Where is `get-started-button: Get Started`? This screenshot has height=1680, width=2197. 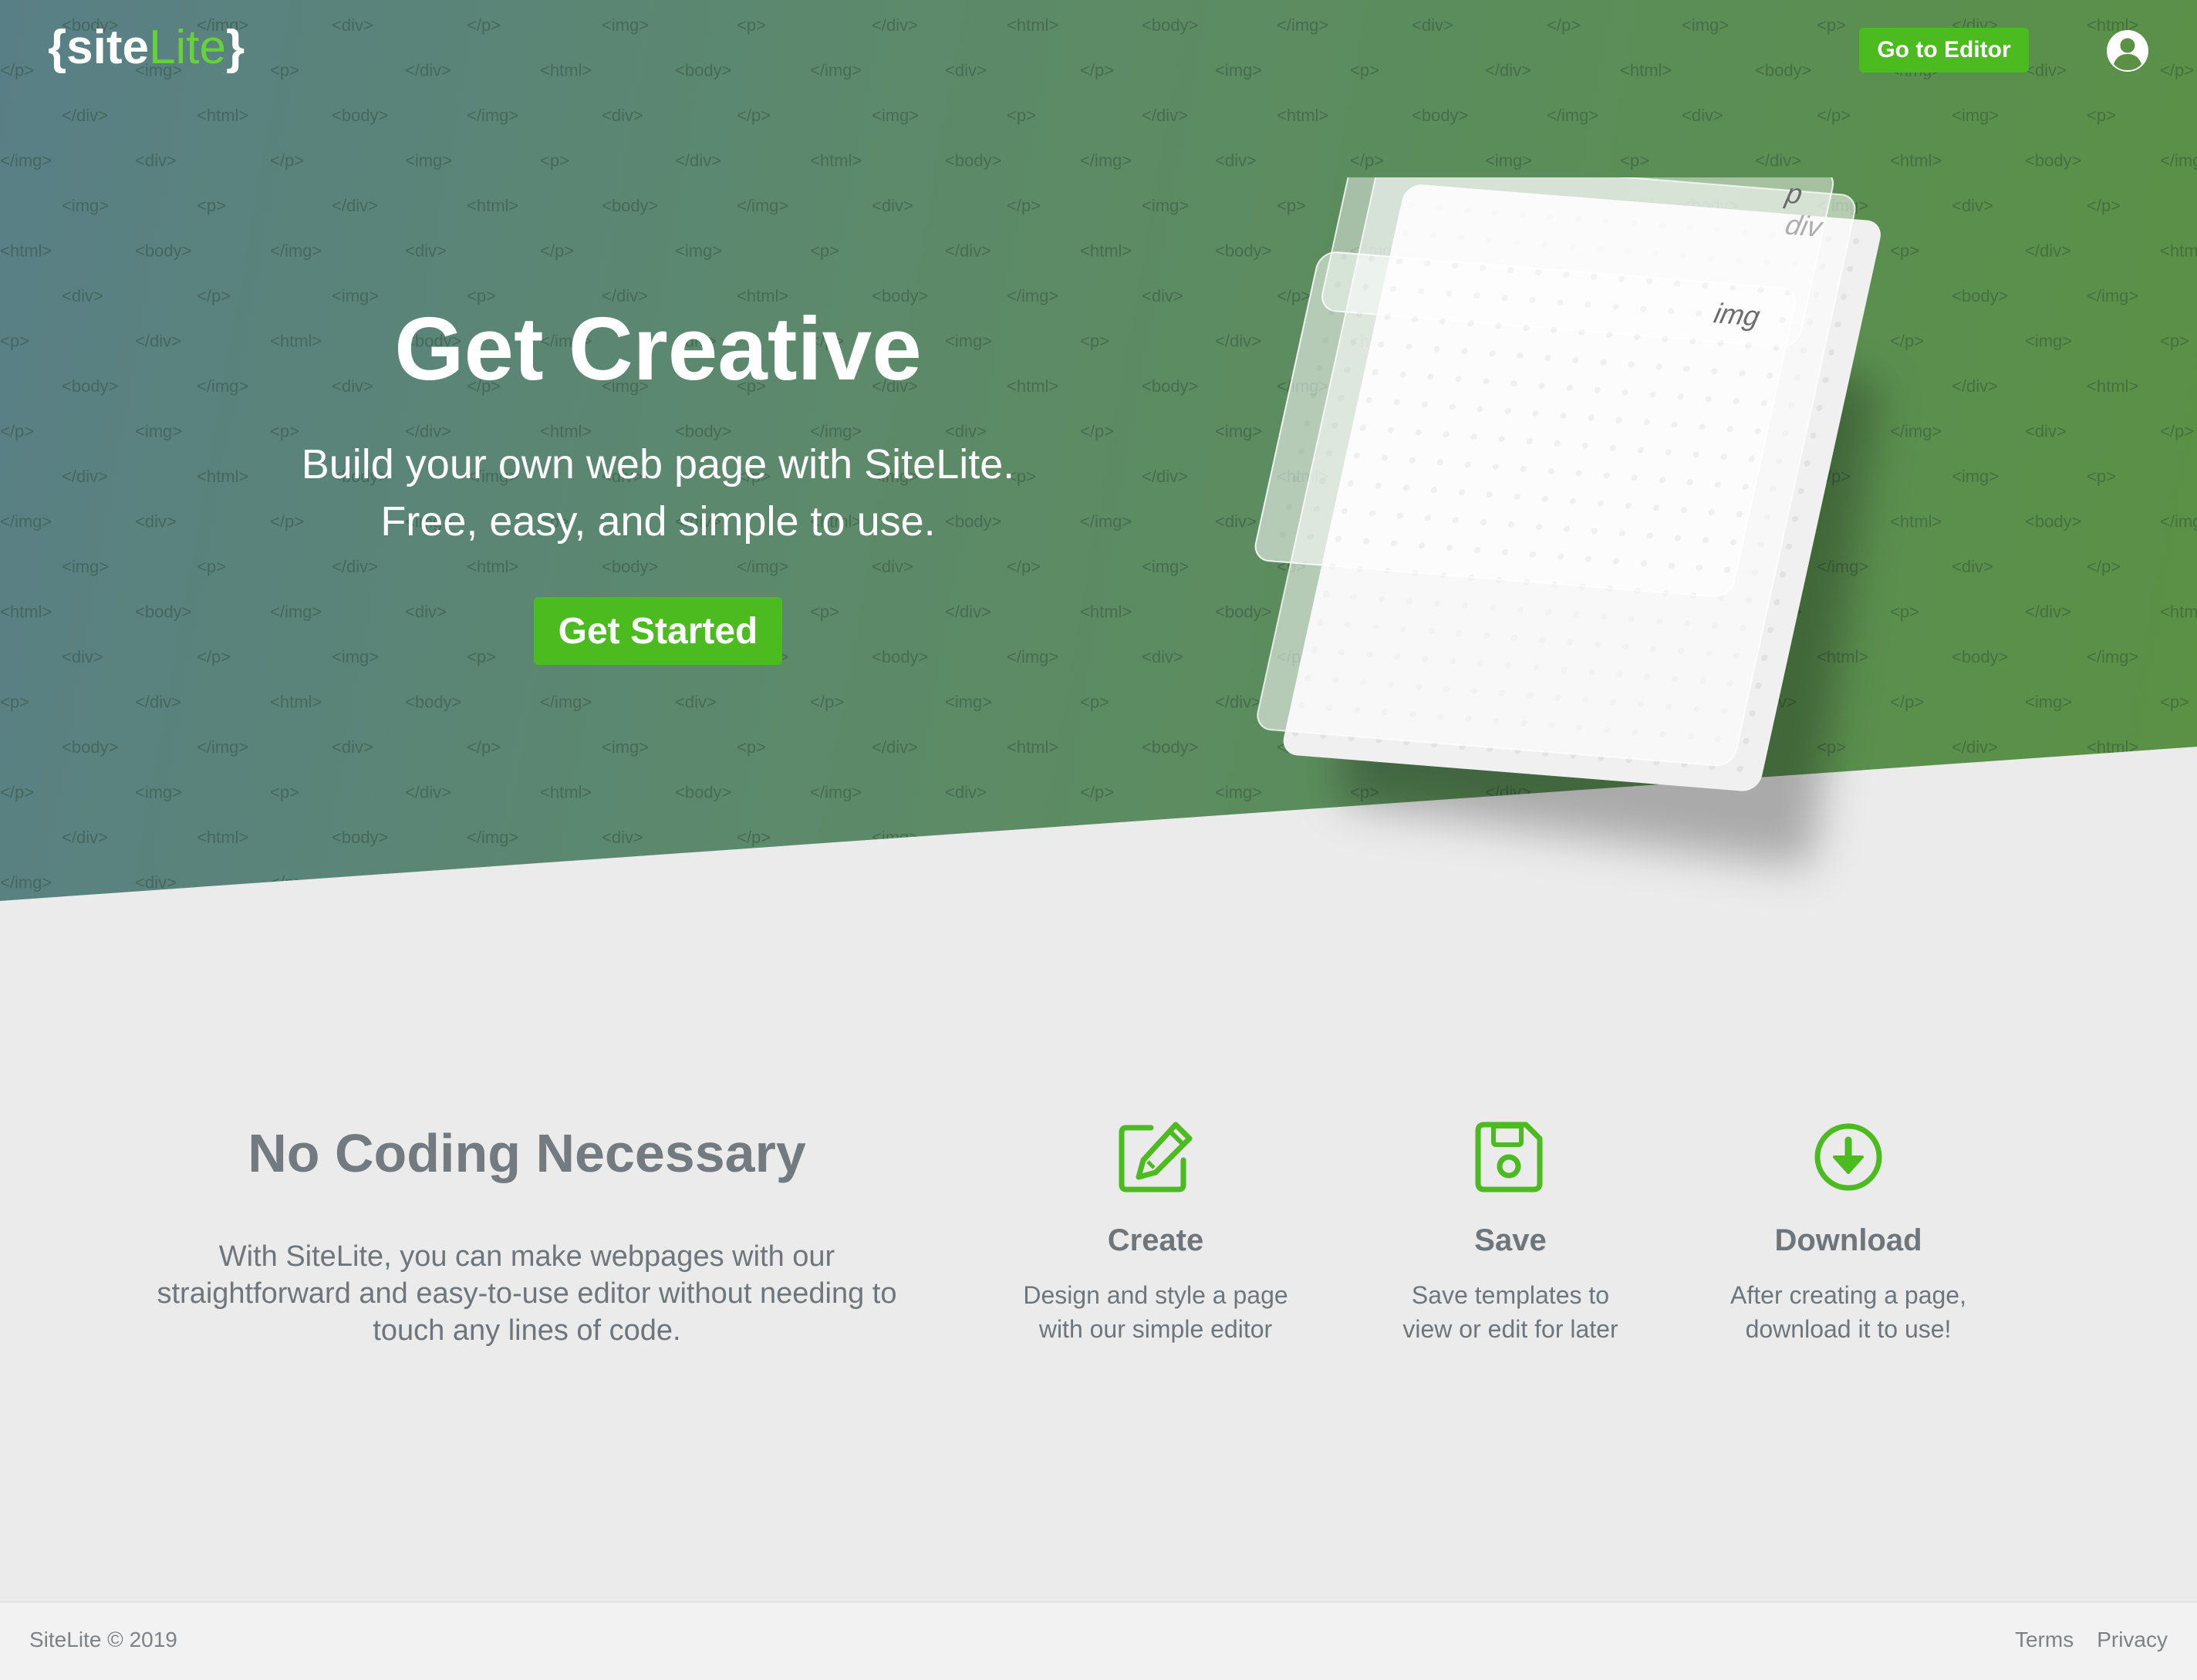 get-started-button: Get Started is located at coordinates (658, 631).